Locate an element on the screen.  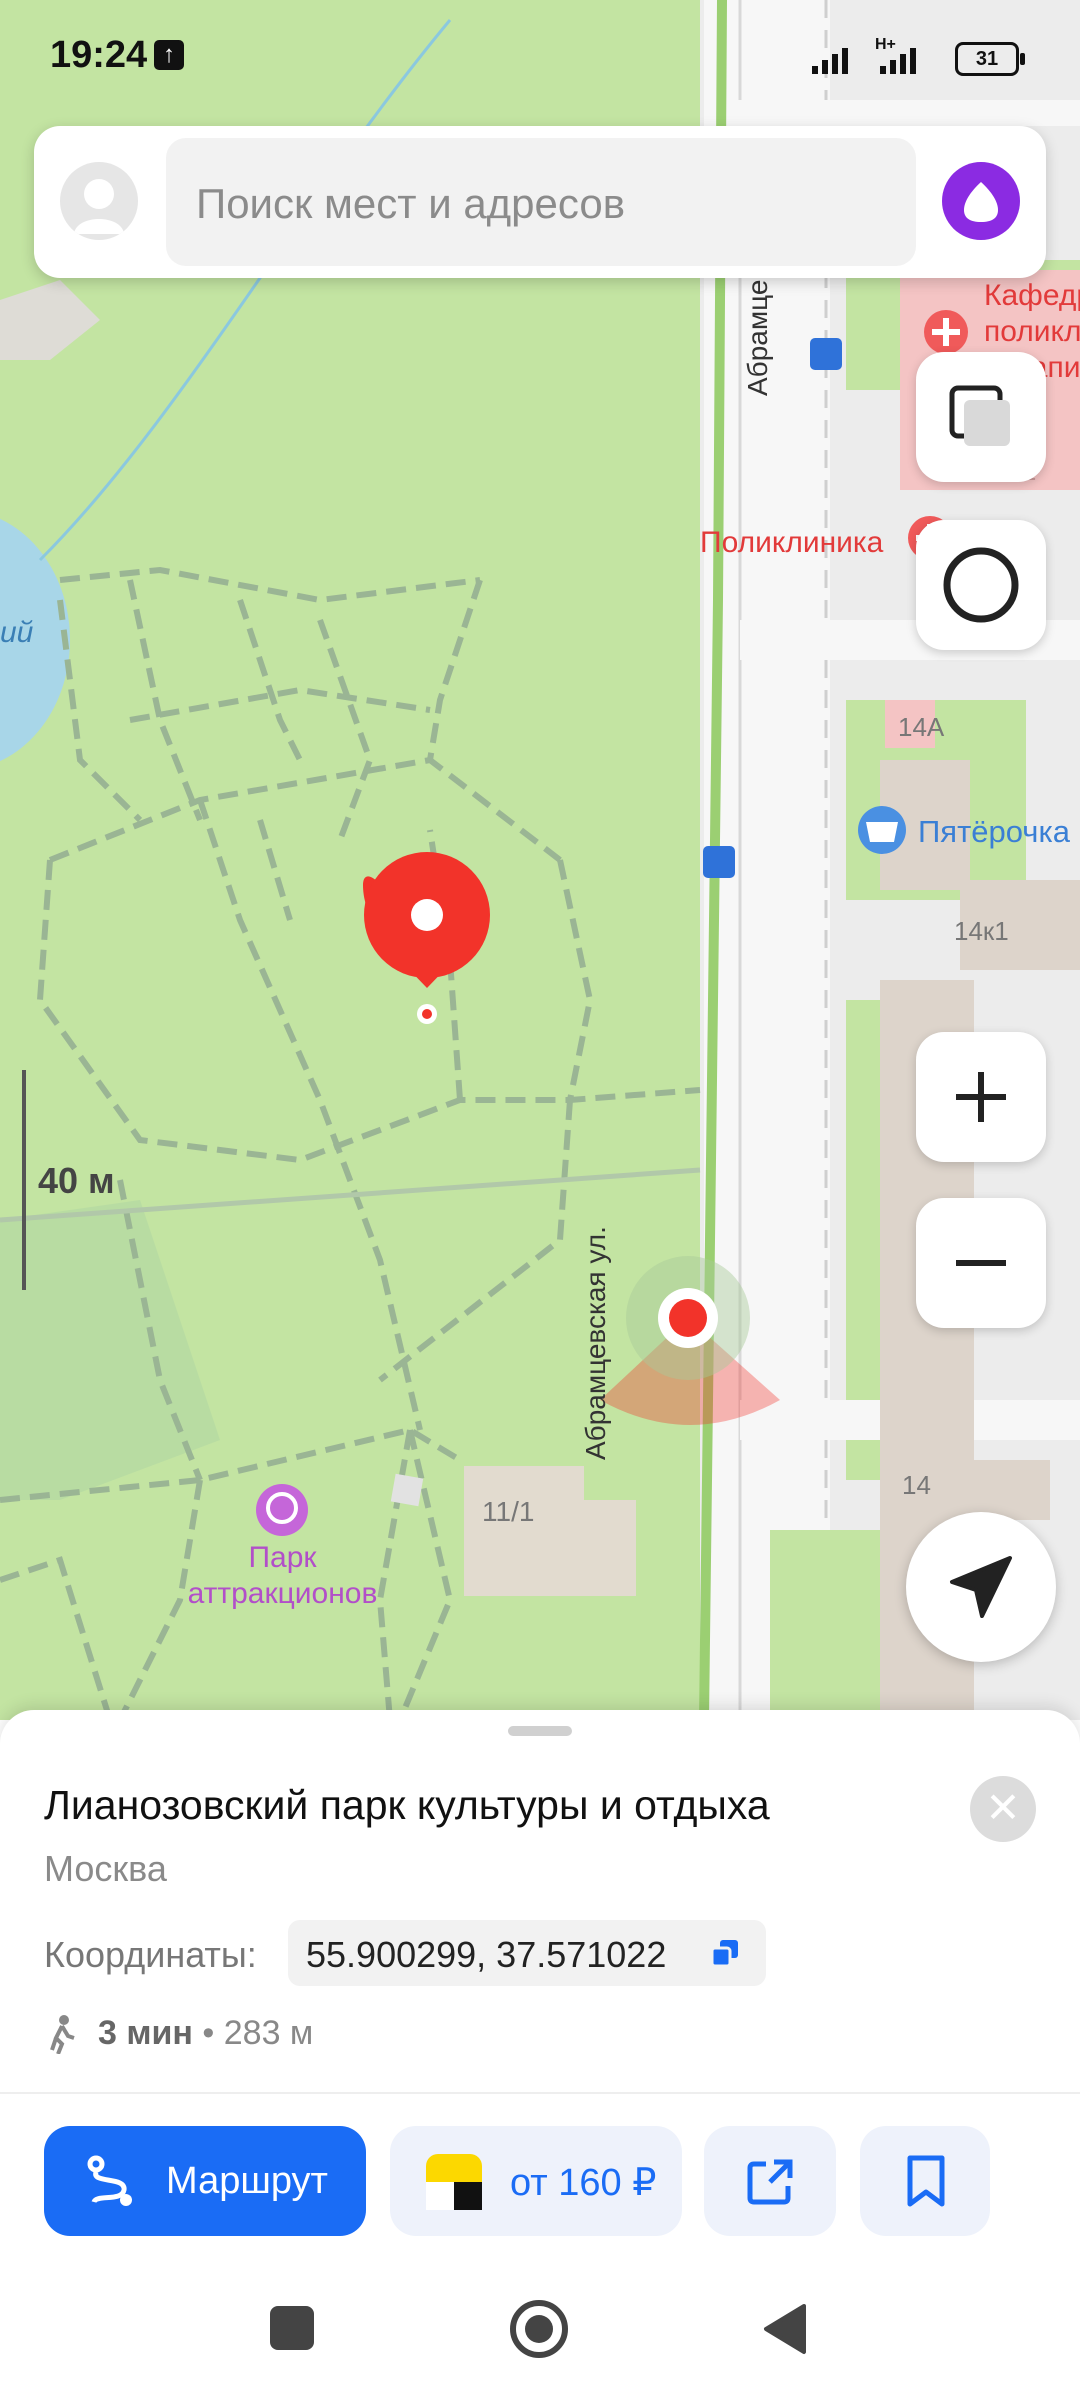
share-icon is located at coordinates (770, 2182).